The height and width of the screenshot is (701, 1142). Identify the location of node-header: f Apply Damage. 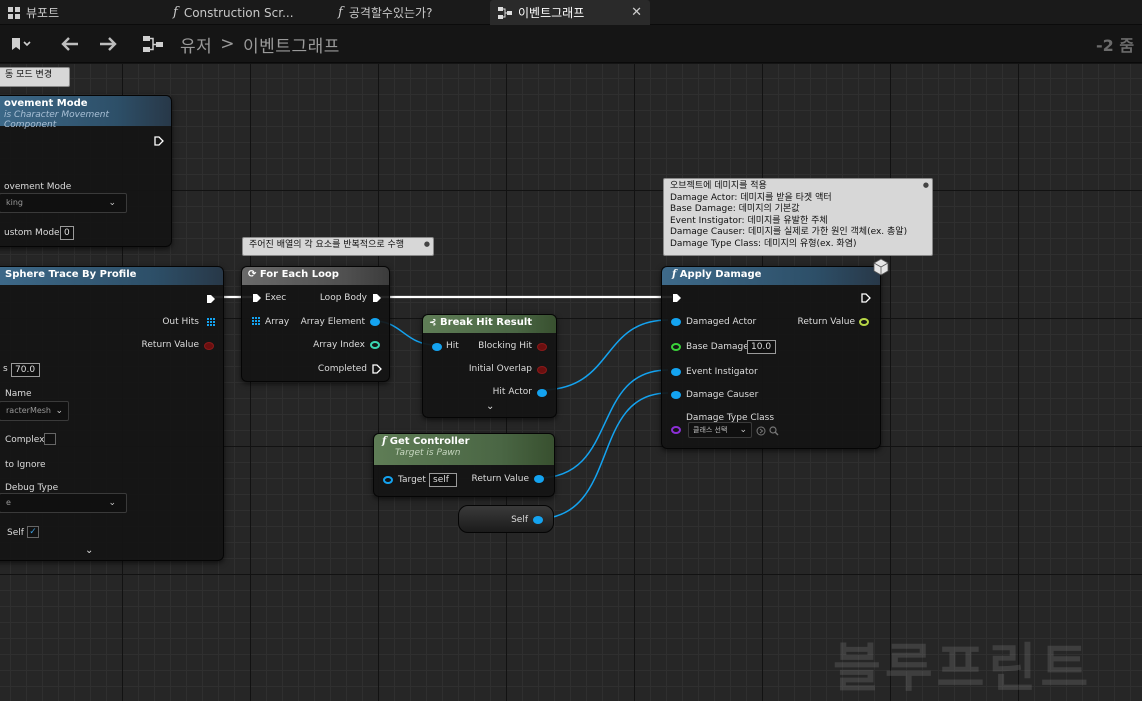
(771, 276).